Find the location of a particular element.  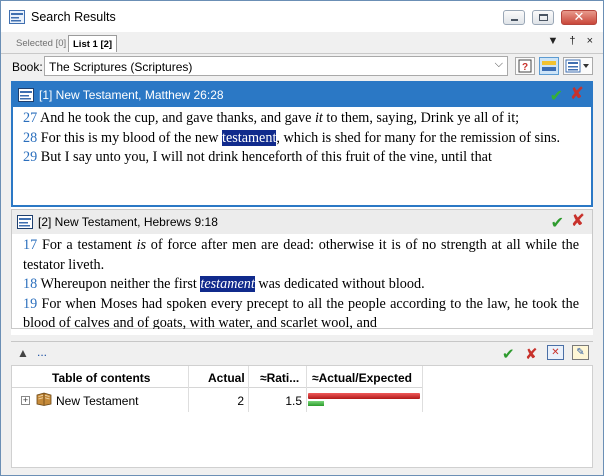

expand-icon: + is located at coordinates (25, 400).